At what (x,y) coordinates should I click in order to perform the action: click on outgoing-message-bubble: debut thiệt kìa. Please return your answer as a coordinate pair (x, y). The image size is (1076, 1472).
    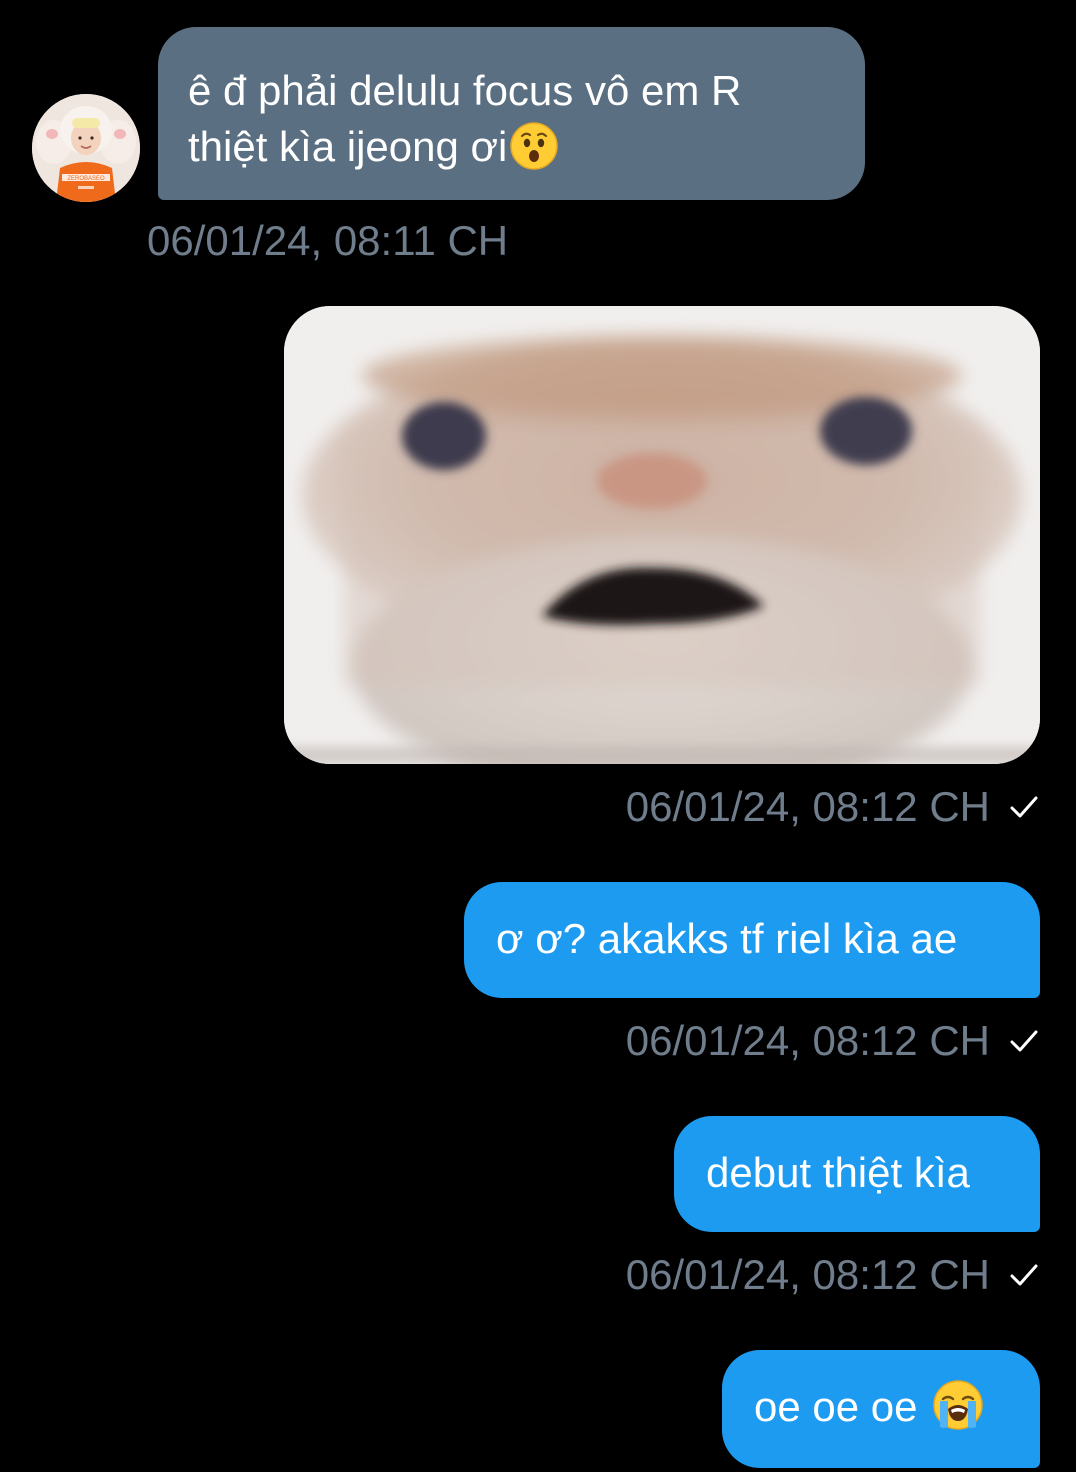
    Looking at the image, I should click on (857, 1174).